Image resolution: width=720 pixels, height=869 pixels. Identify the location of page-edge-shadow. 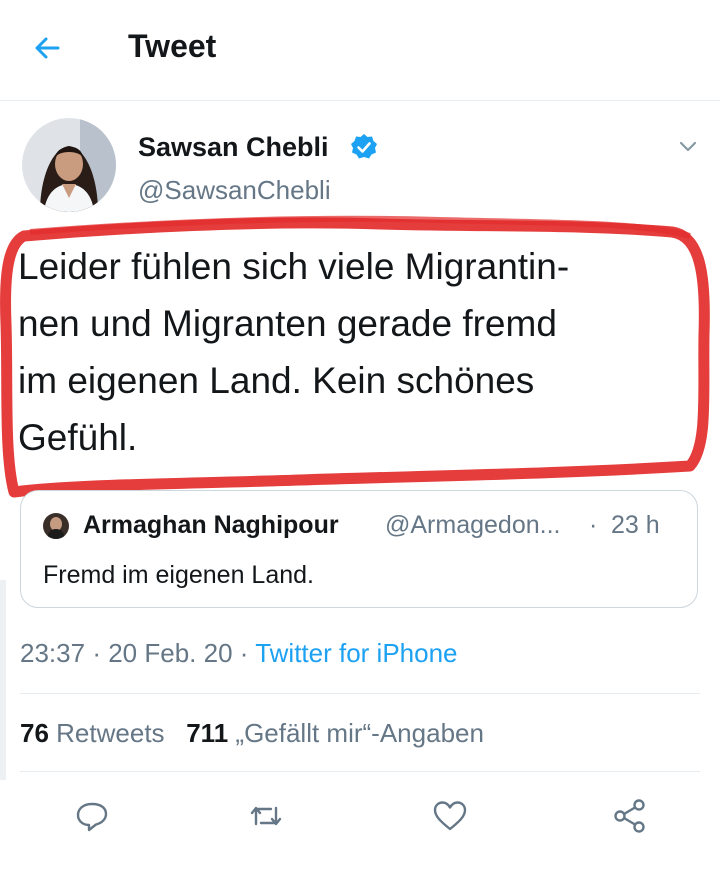
(3, 680).